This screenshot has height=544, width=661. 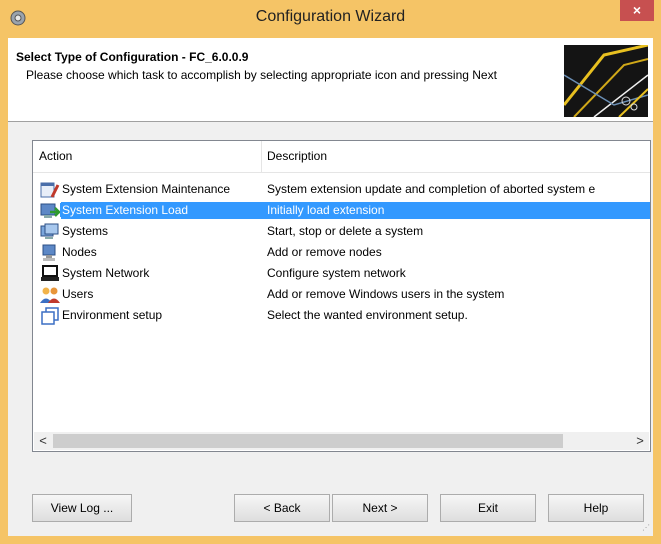 I want to click on action-label: Environment setup, so click(x=112, y=315).